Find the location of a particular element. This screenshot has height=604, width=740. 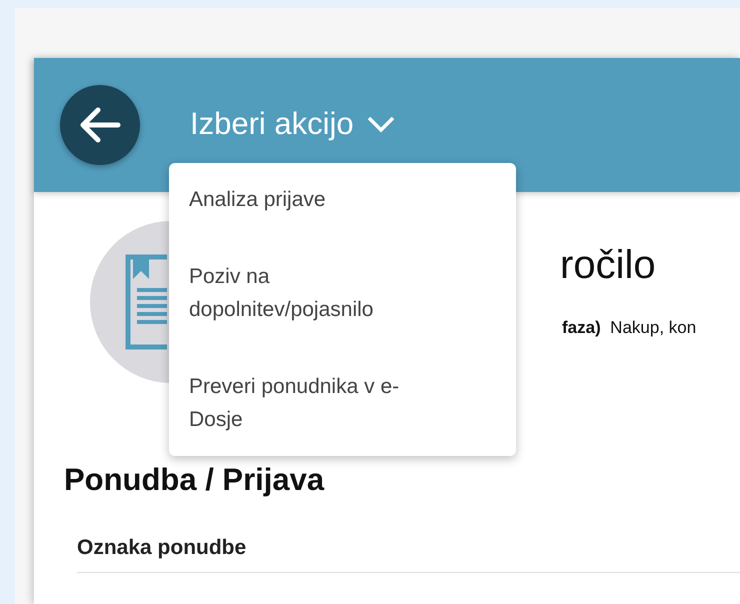

document-icon is located at coordinates (146, 302).